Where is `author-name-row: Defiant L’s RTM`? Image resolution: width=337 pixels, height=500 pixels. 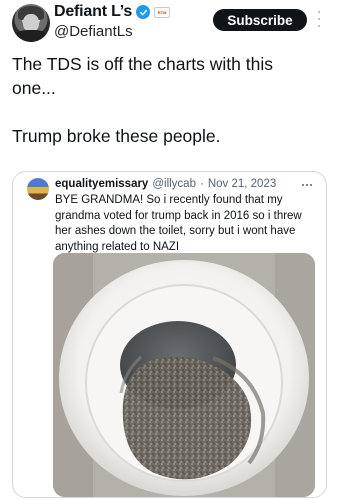
author-name-row: Defiant L’s RTM is located at coordinates (112, 12).